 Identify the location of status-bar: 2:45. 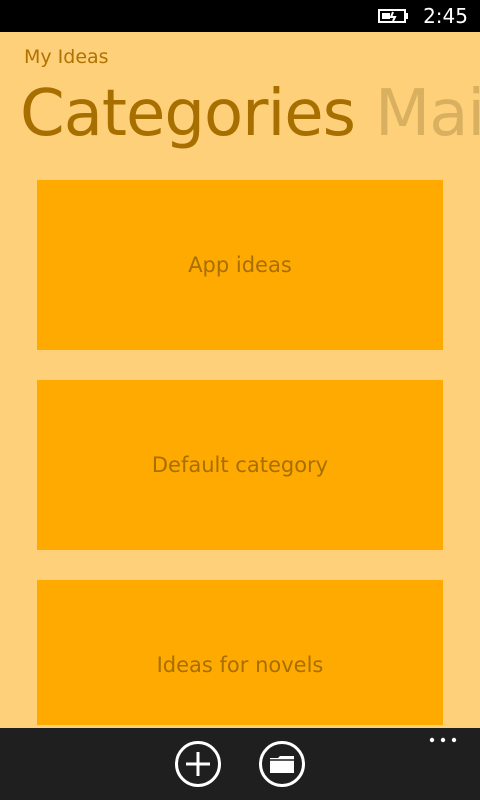
(240, 16).